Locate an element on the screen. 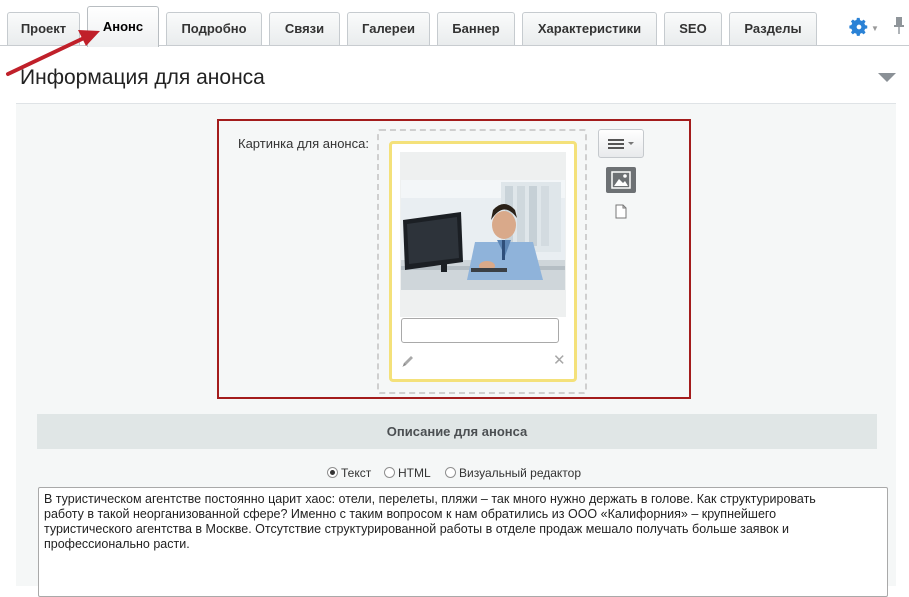 The height and width of the screenshot is (597, 909). radio-label: Визуальный редактор is located at coordinates (520, 473).